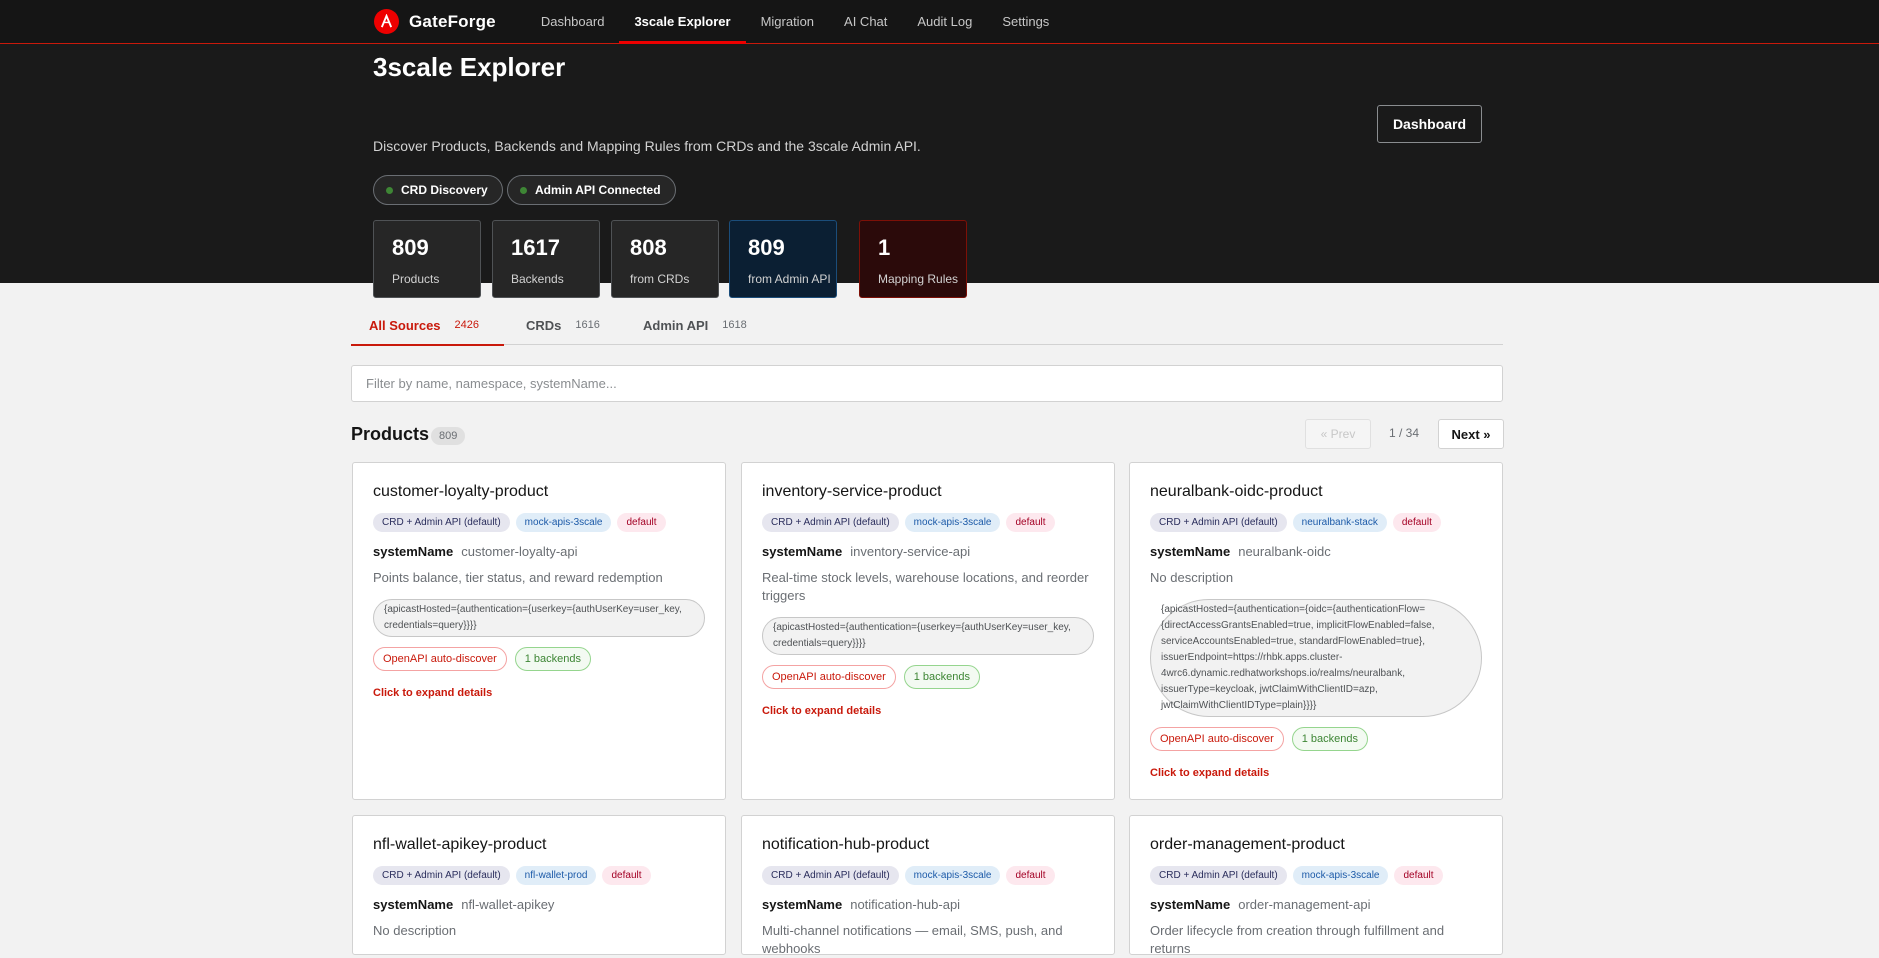  I want to click on stat-mapping-rules: 1 Mapping Rules, so click(913, 259).